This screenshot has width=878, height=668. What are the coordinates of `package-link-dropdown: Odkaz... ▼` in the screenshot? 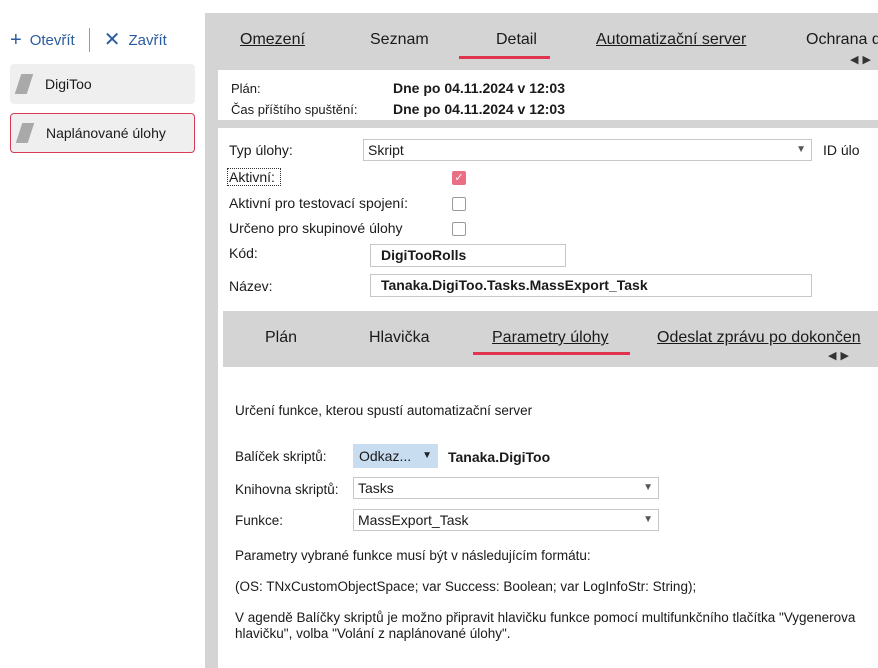 It's located at (395, 456).